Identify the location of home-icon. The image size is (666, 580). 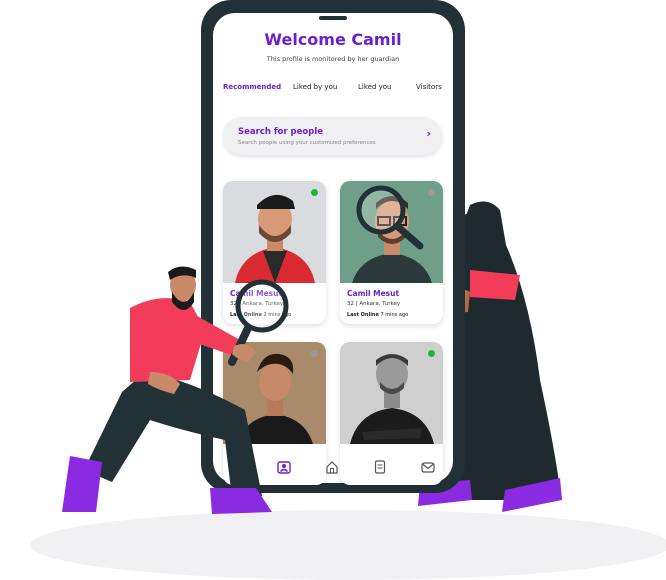
(332, 467).